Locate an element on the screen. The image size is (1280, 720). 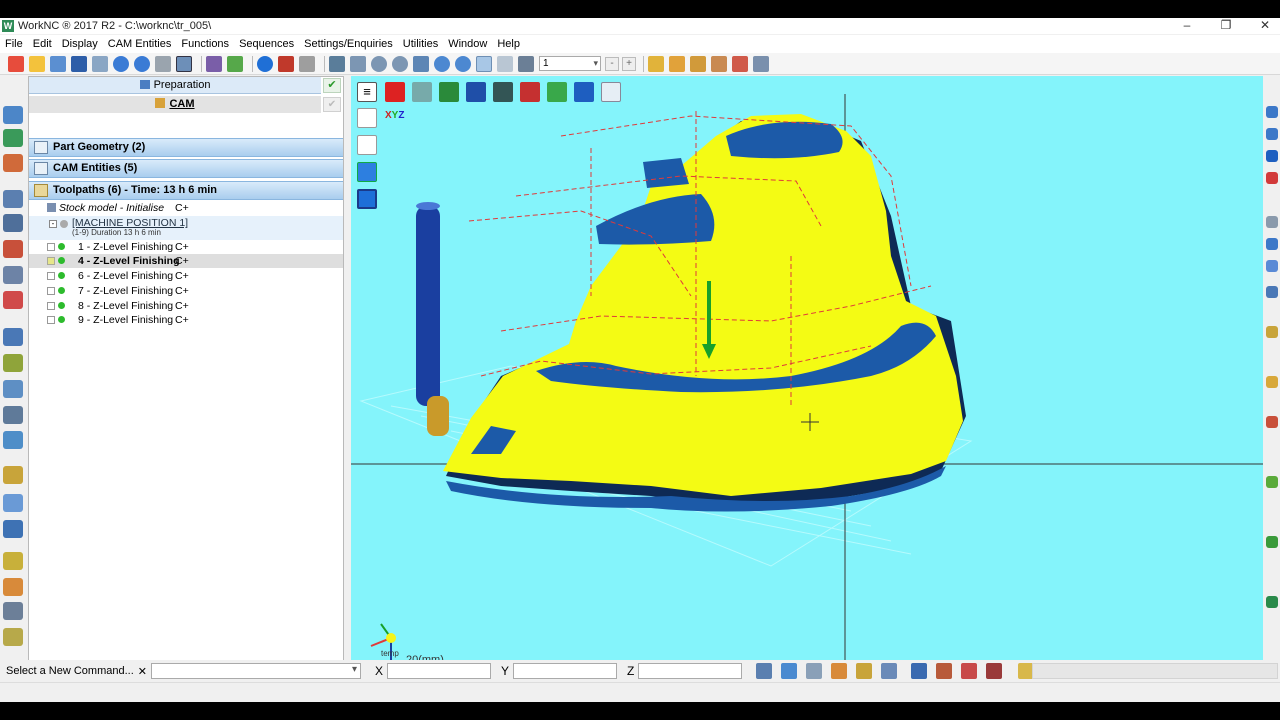
snap-intersection-icon is located at coordinates (864, 671).